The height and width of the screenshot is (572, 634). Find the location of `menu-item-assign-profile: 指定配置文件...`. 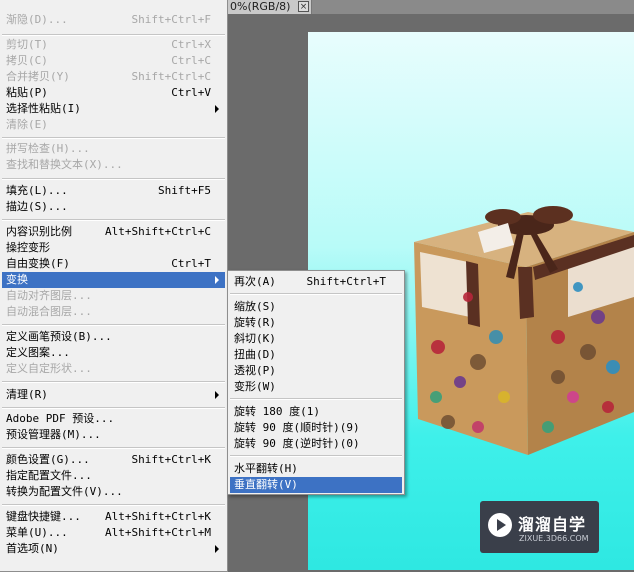

menu-item-assign-profile: 指定配置文件... is located at coordinates (113, 476).